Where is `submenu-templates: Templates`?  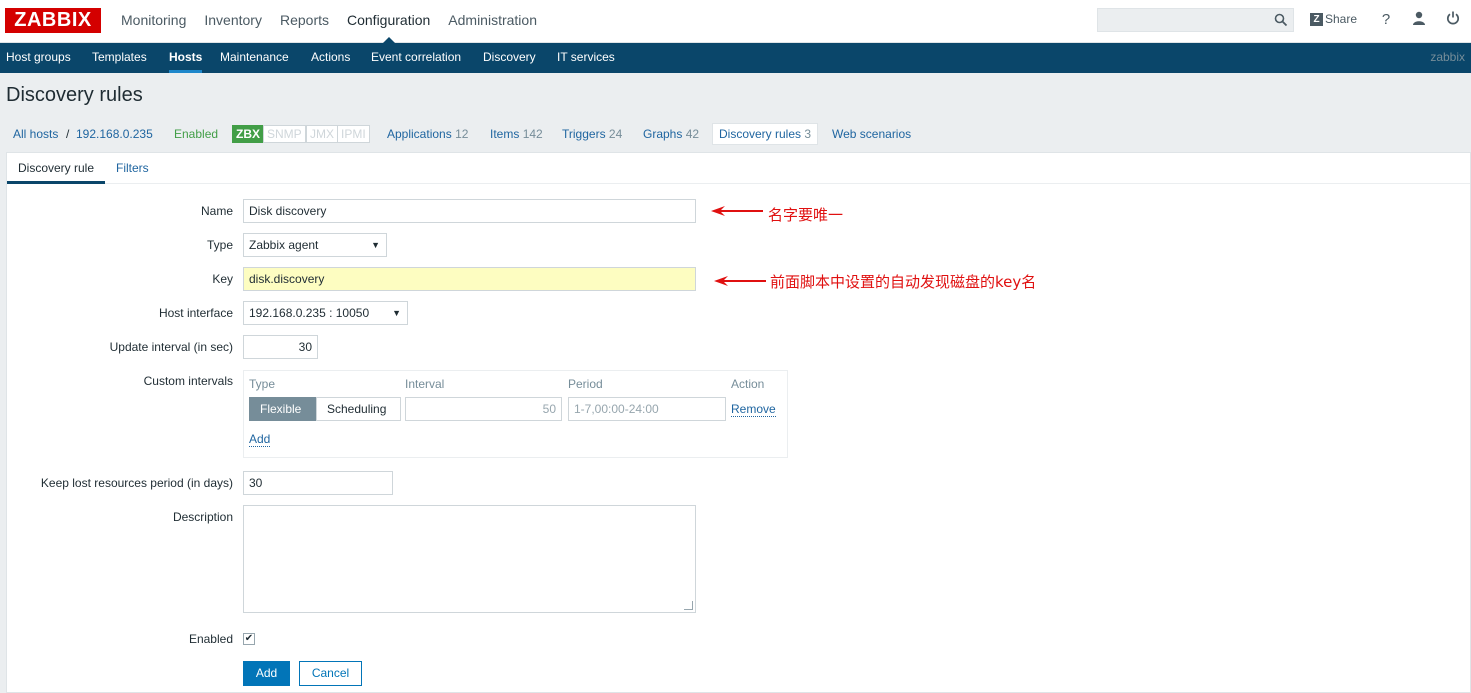
submenu-templates: Templates is located at coordinates (119, 58).